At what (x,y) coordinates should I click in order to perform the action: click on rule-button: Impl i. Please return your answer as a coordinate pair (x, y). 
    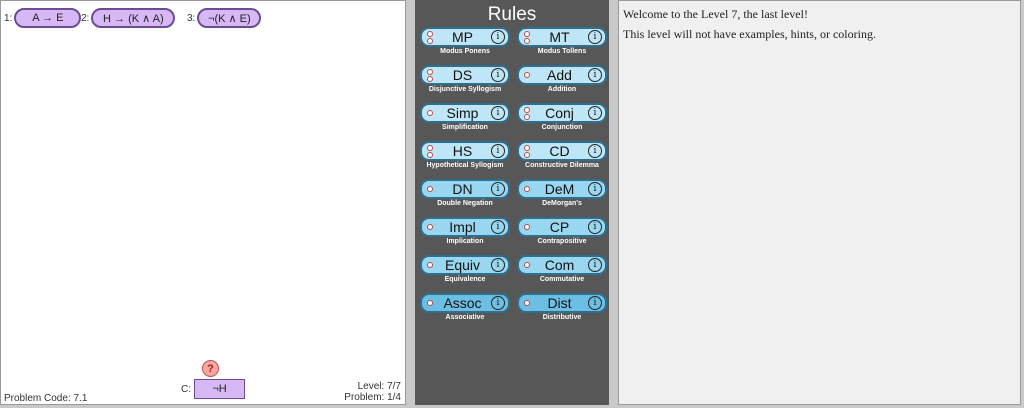
    Looking at the image, I should click on (465, 227).